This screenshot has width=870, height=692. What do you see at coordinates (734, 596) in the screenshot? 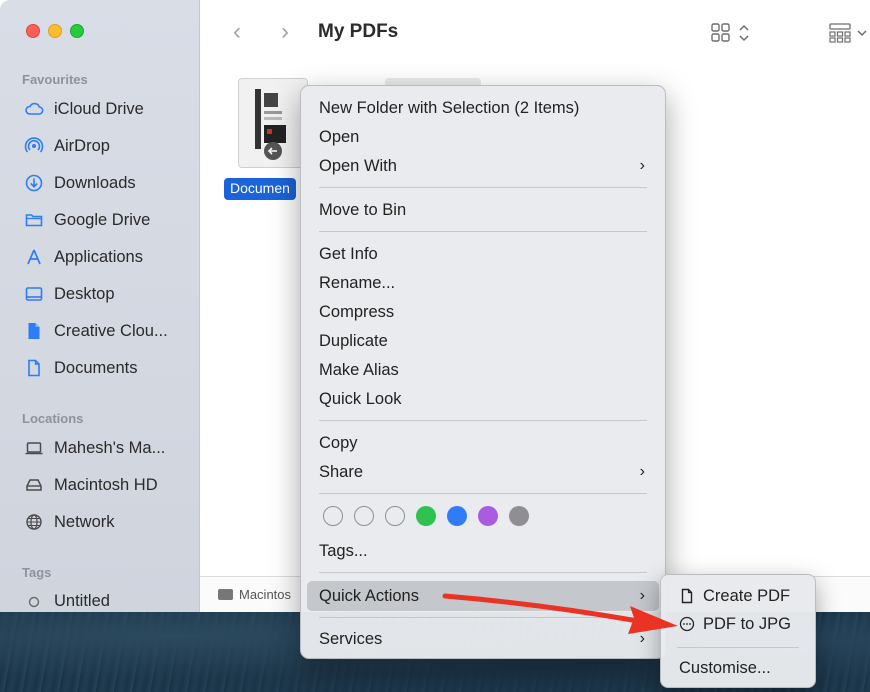
I see `submenu-item-create-pdf: Create PDF` at bounding box center [734, 596].